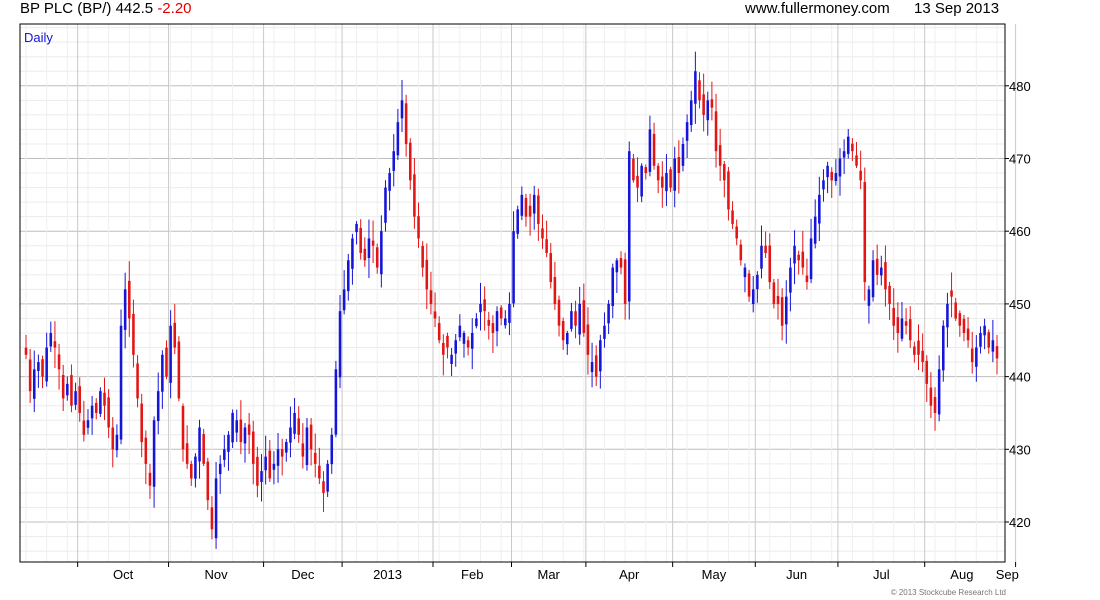  Describe the element at coordinates (387, 574) in the screenshot. I see `x-tick-label: 2013` at that location.